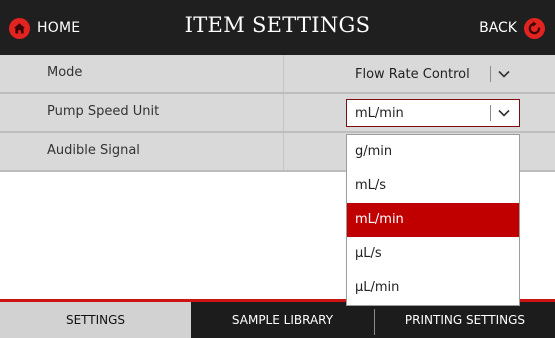 This screenshot has width=555, height=338. I want to click on tab-sample-library: SAMPLE LIBRARY, so click(282, 320).